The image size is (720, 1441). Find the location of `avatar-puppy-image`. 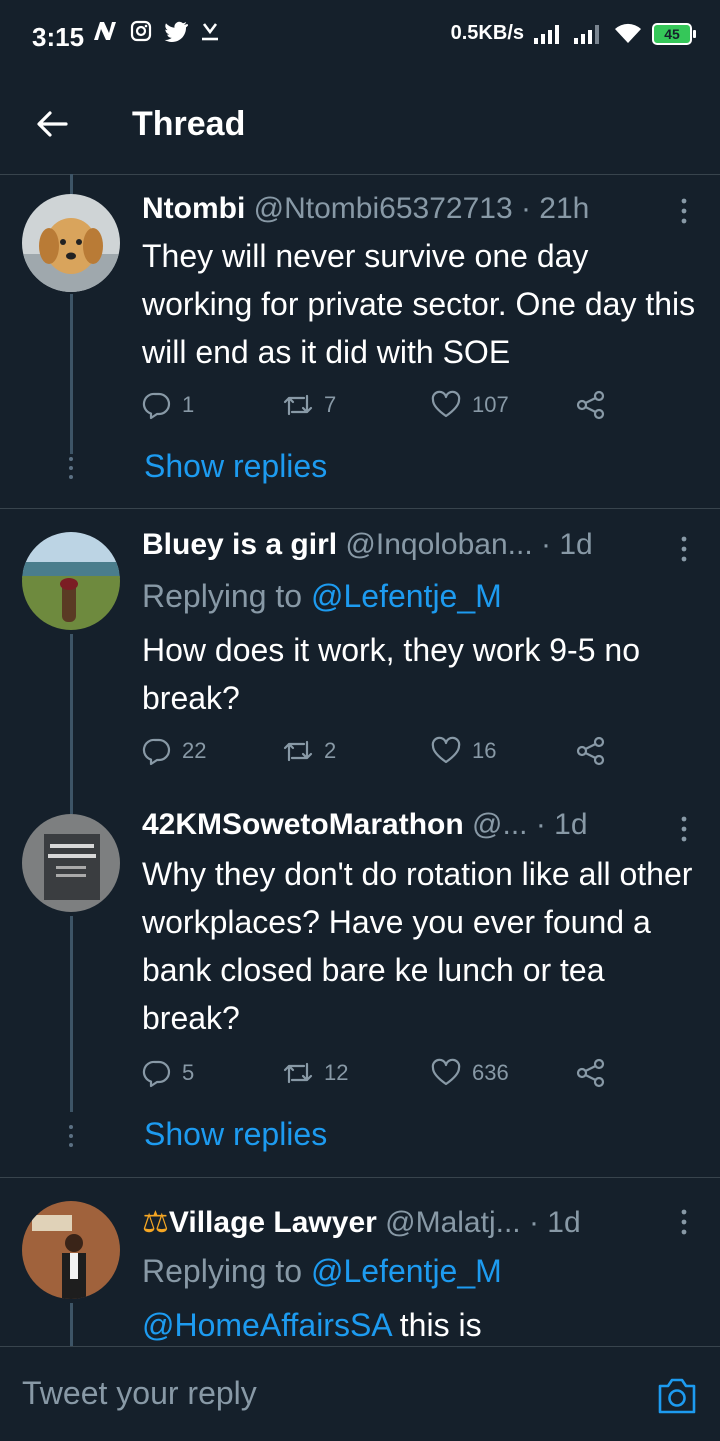

avatar-puppy-image is located at coordinates (71, 243).